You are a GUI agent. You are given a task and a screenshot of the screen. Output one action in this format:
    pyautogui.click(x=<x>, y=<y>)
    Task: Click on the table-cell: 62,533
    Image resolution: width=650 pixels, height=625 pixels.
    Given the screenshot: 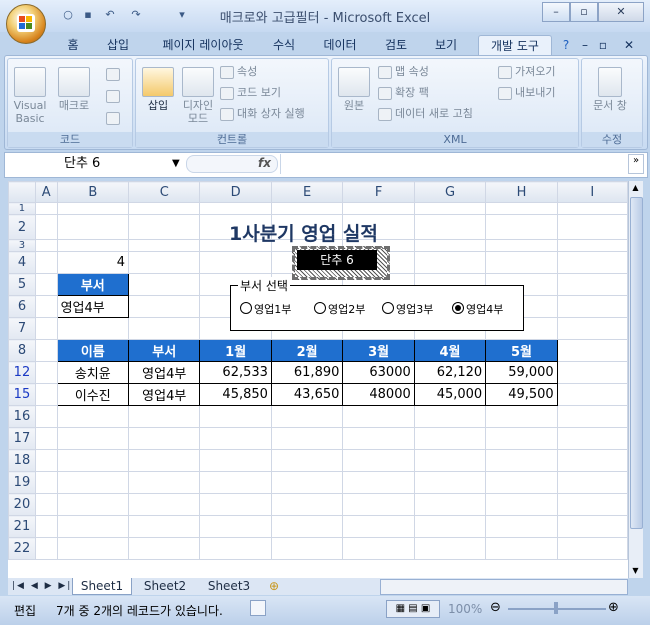 What is the action you would take?
    pyautogui.click(x=235, y=372)
    